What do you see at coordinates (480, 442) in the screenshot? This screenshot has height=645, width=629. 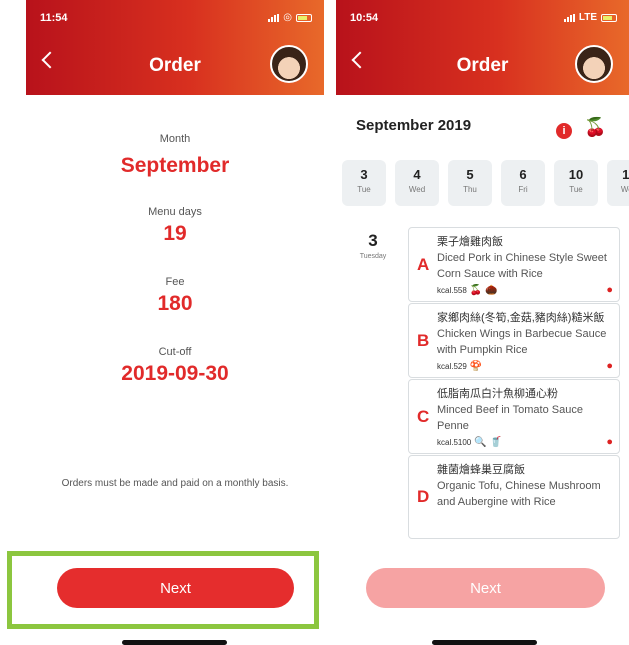 I see `magnifier-icon: 🔍` at bounding box center [480, 442].